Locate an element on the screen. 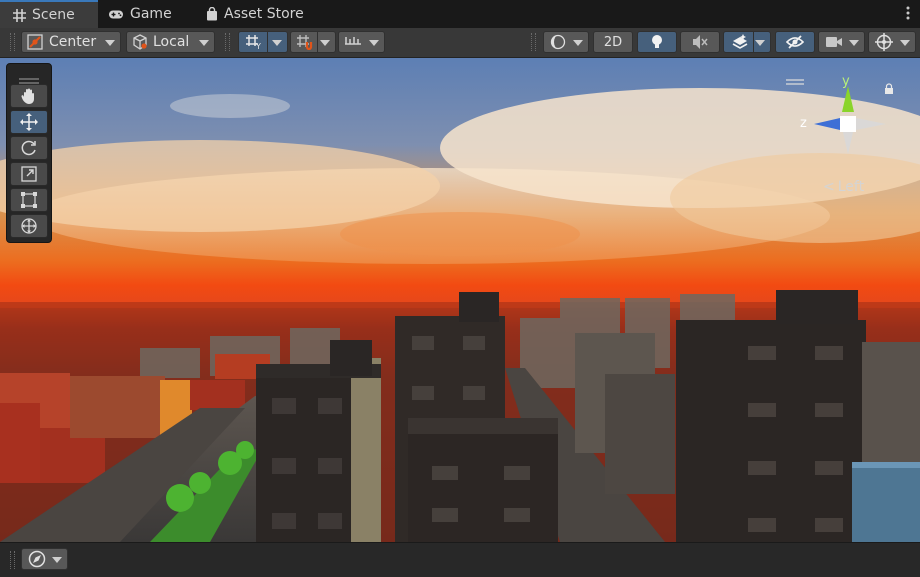 The height and width of the screenshot is (577, 920). transform-combined-icon is located at coordinates (29, 226).